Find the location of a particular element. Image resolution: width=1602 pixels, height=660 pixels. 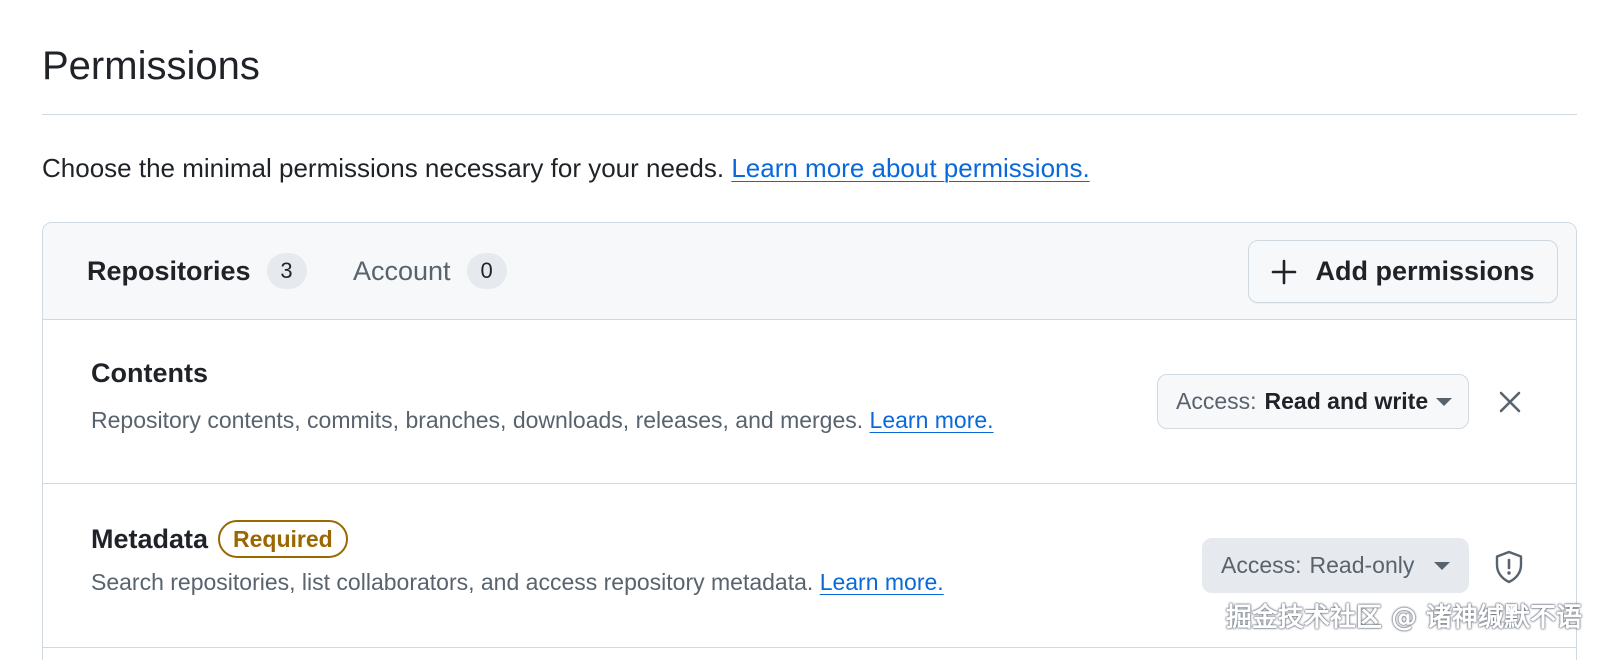

add-permissions-button: Add permissions is located at coordinates (1403, 271).